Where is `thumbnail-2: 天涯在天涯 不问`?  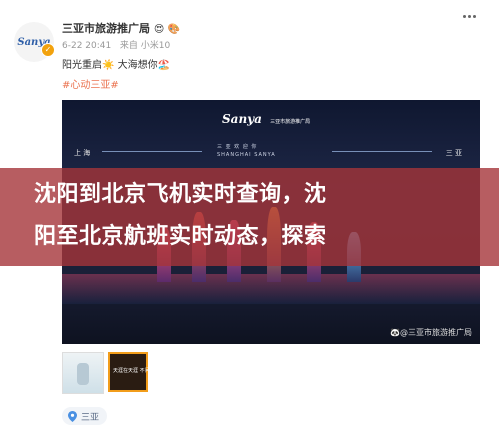 thumbnail-2: 天涯在天涯 不问 is located at coordinates (129, 372).